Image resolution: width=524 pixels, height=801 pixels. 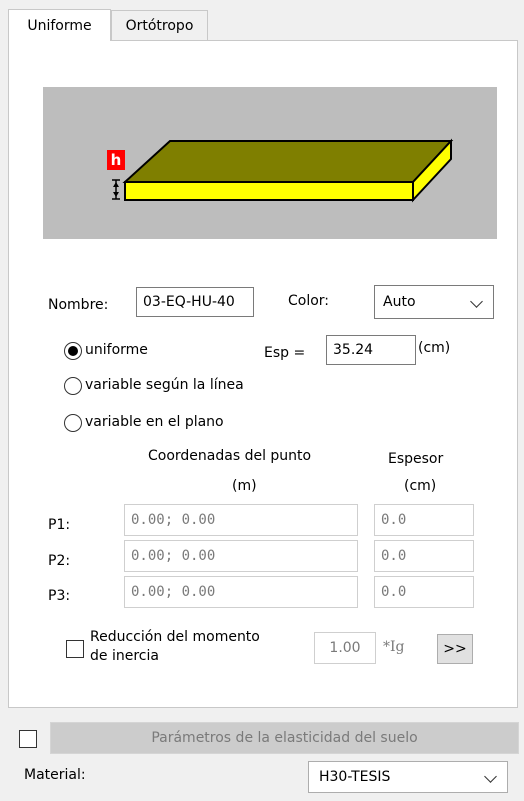 I want to click on material-label: Material:, so click(x=55, y=775).